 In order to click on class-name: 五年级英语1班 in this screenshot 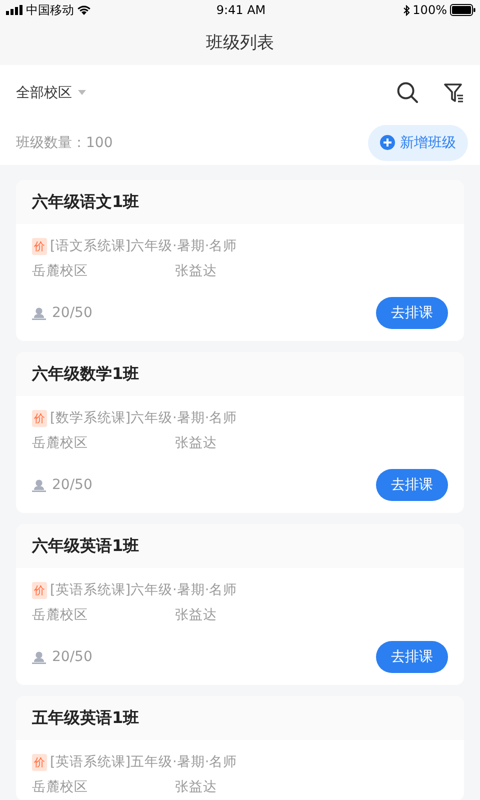, I will do `click(86, 718)`.